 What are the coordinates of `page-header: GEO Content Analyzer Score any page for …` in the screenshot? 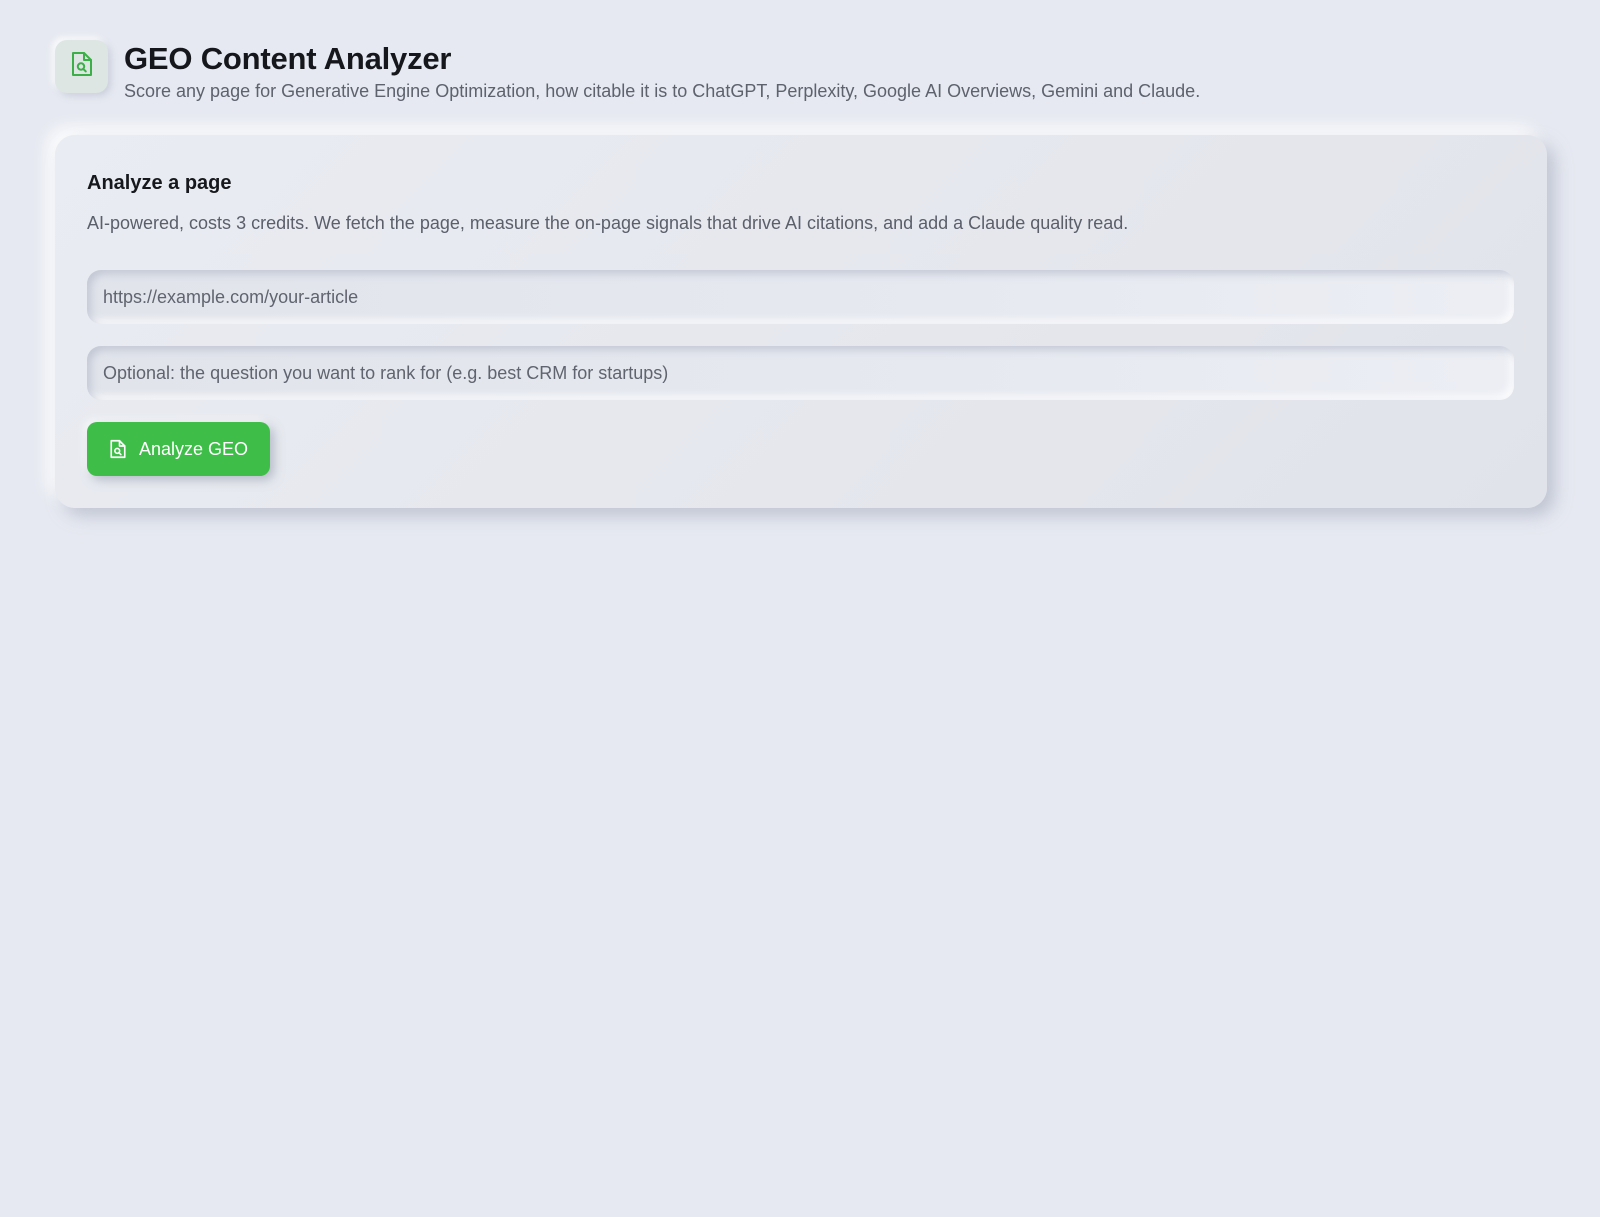 It's located at (627, 71).